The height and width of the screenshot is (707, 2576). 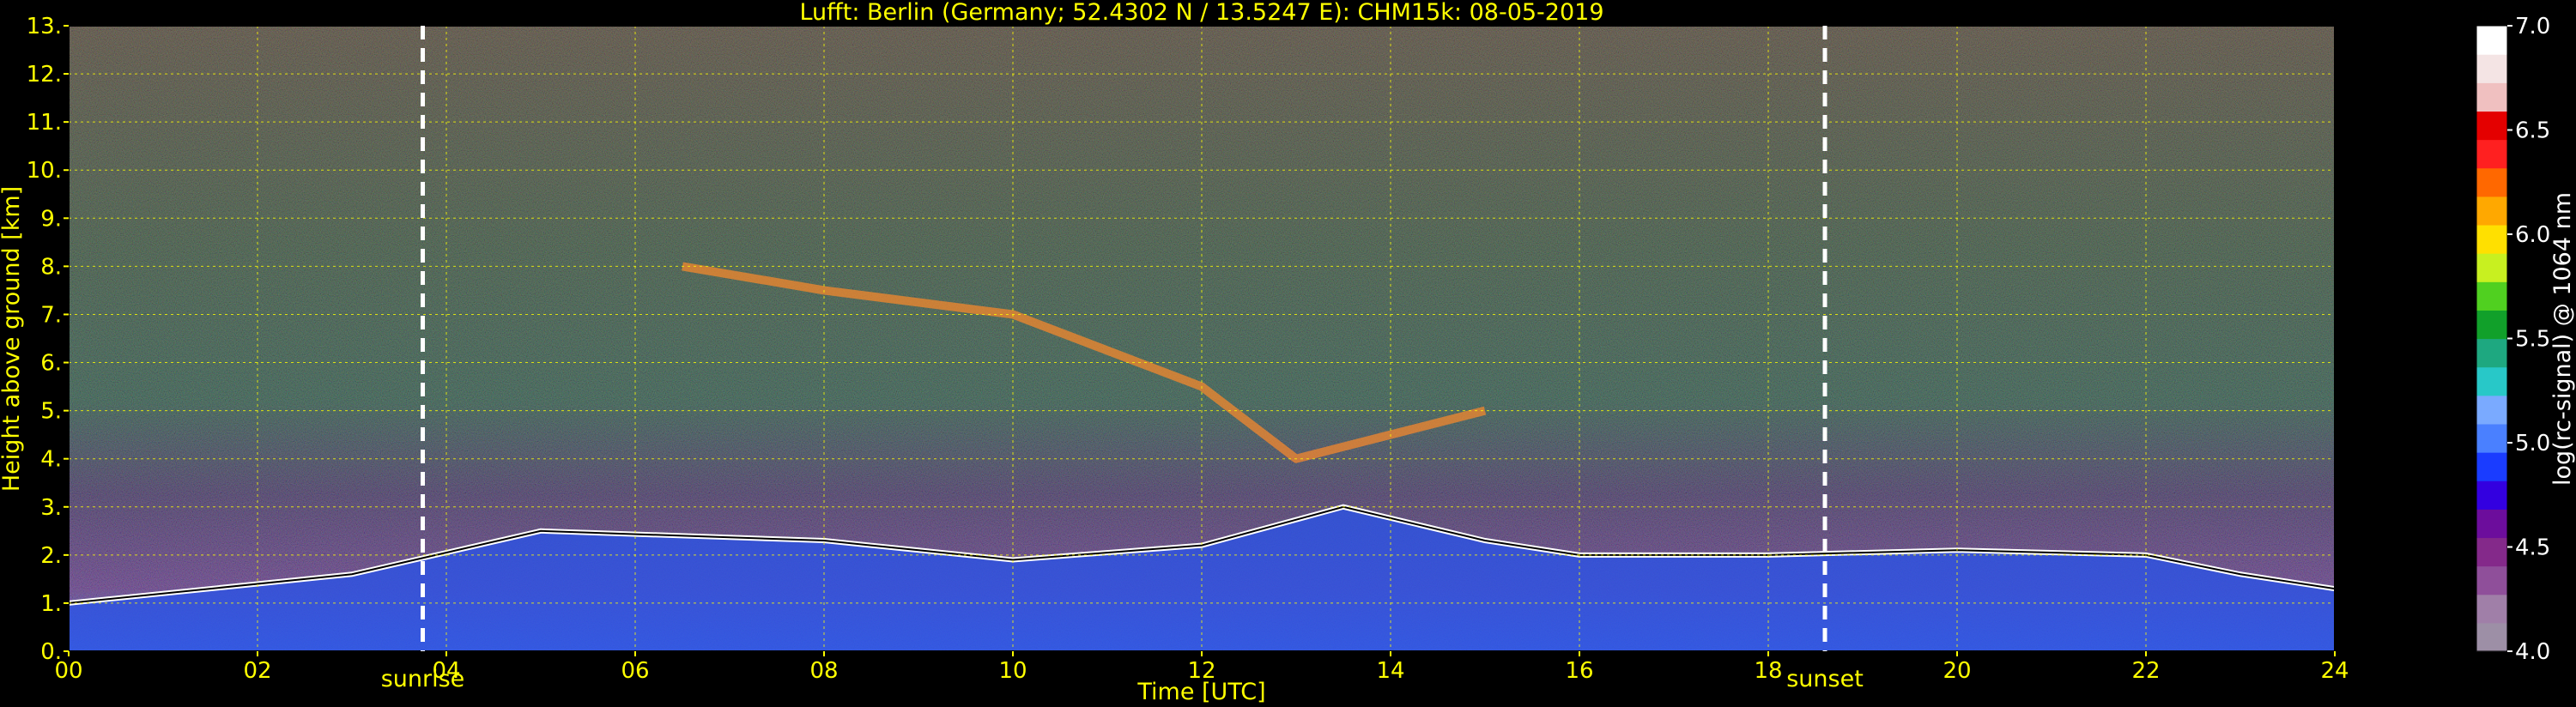 What do you see at coordinates (2532, 652) in the screenshot?
I see `colorbar-tick-label: 4.0` at bounding box center [2532, 652].